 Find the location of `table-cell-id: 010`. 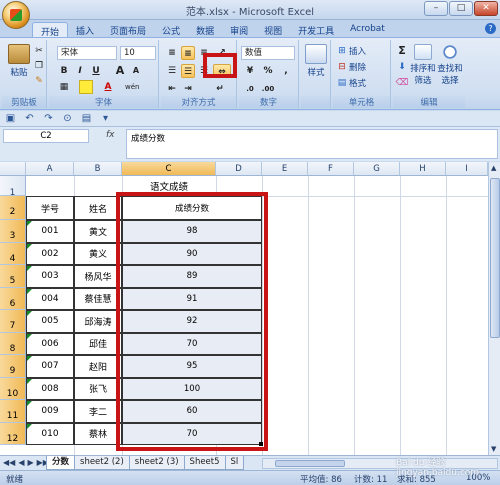

table-cell-id: 010 is located at coordinates (50, 433).